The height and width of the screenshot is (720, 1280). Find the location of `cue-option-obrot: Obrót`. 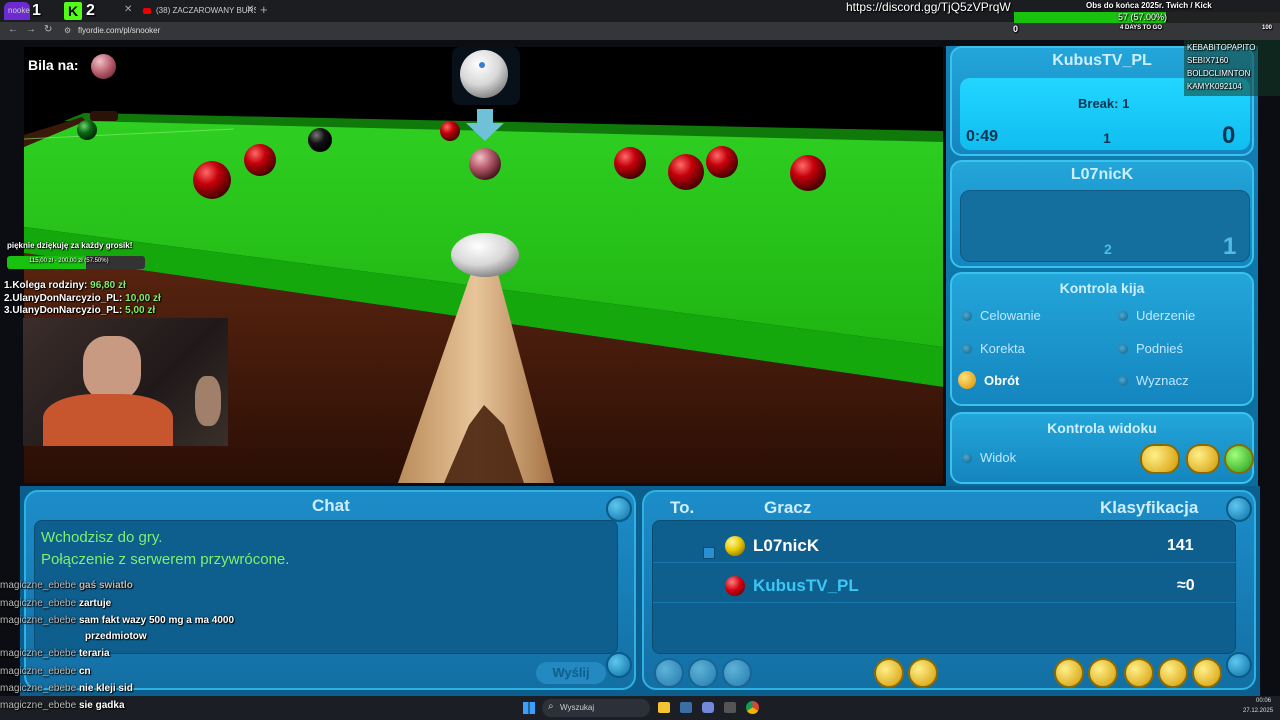

cue-option-obrot: Obrót is located at coordinates (989, 380).